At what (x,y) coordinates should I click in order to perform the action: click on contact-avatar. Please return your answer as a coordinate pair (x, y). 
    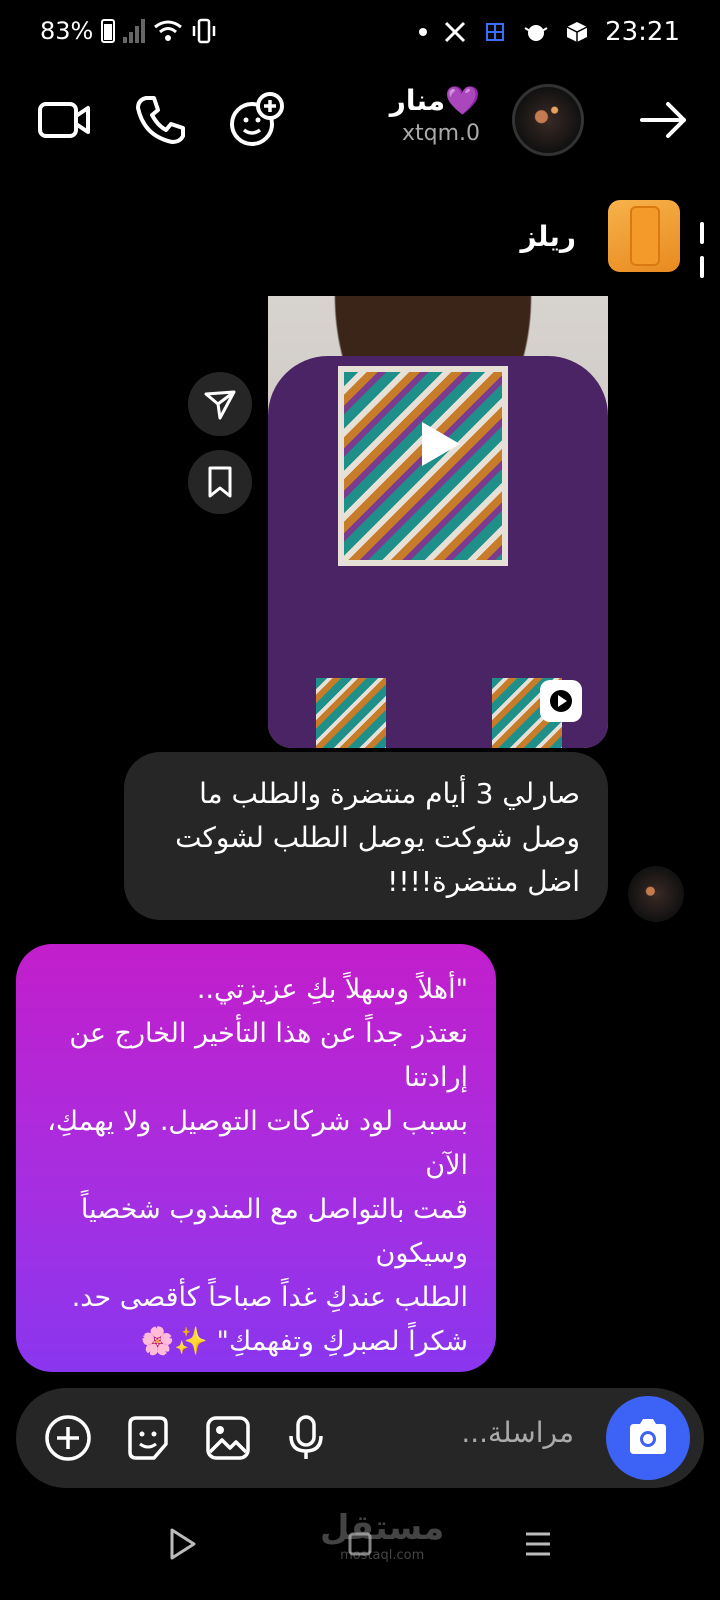
    Looking at the image, I should click on (548, 120).